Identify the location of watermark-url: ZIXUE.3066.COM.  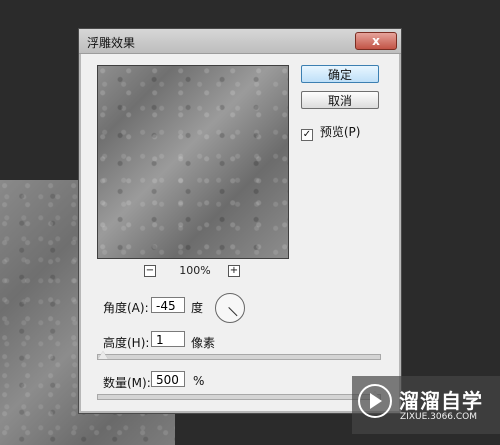
(439, 417).